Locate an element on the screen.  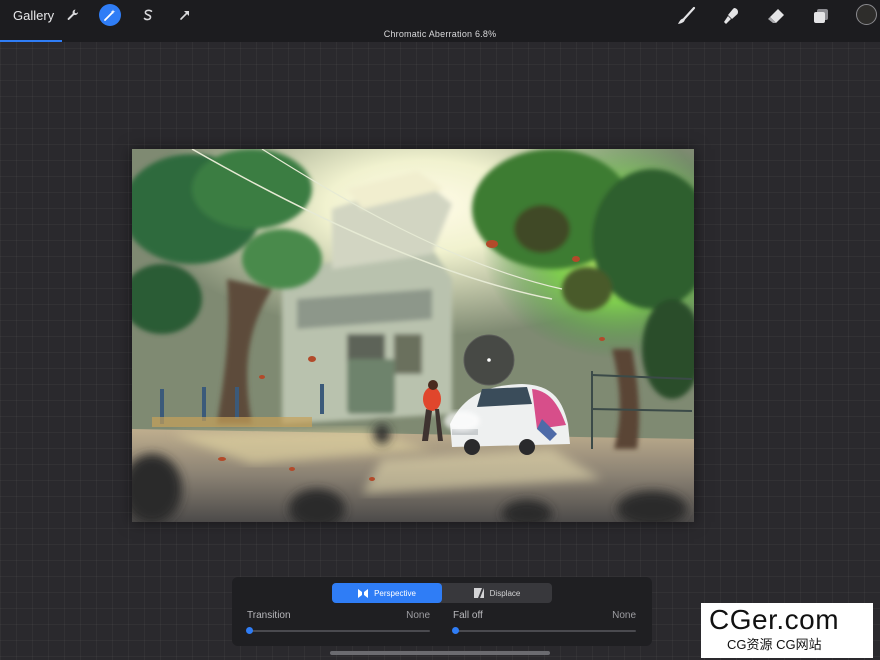
displace-mode-button: Displace is located at coordinates (497, 593).